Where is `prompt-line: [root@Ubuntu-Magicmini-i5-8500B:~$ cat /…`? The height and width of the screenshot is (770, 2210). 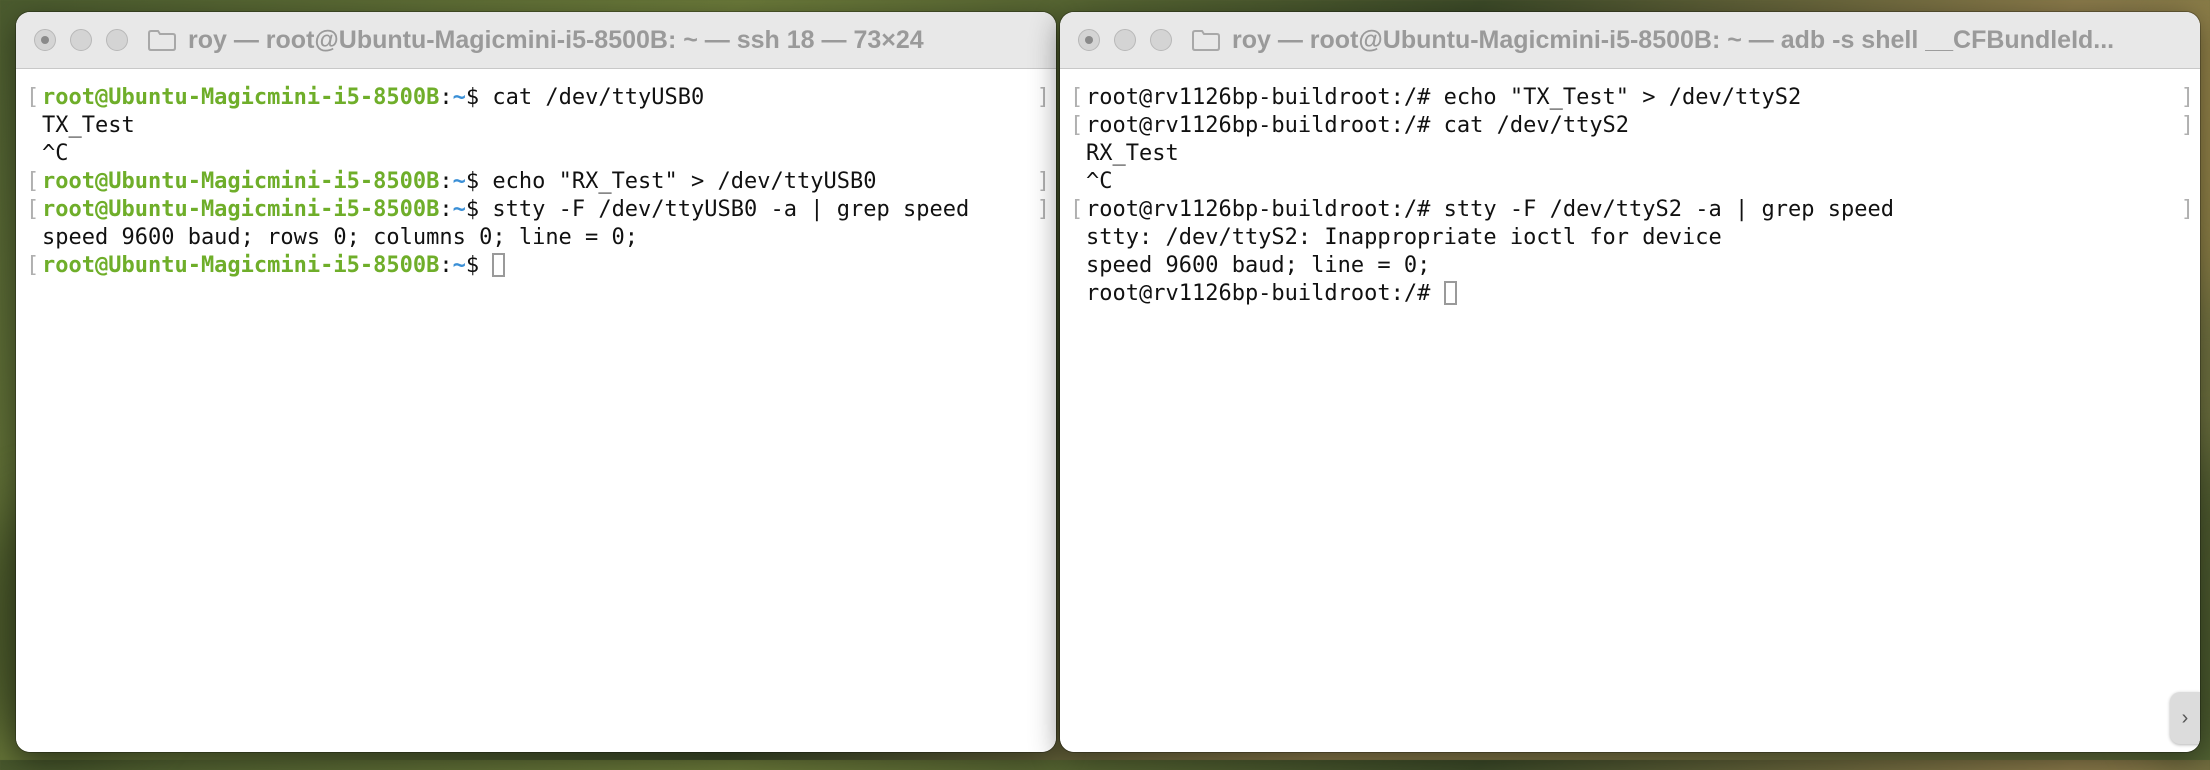 prompt-line: [root@Ubuntu-Magicmini-i5-8500B:~$ cat /… is located at coordinates (538, 97).